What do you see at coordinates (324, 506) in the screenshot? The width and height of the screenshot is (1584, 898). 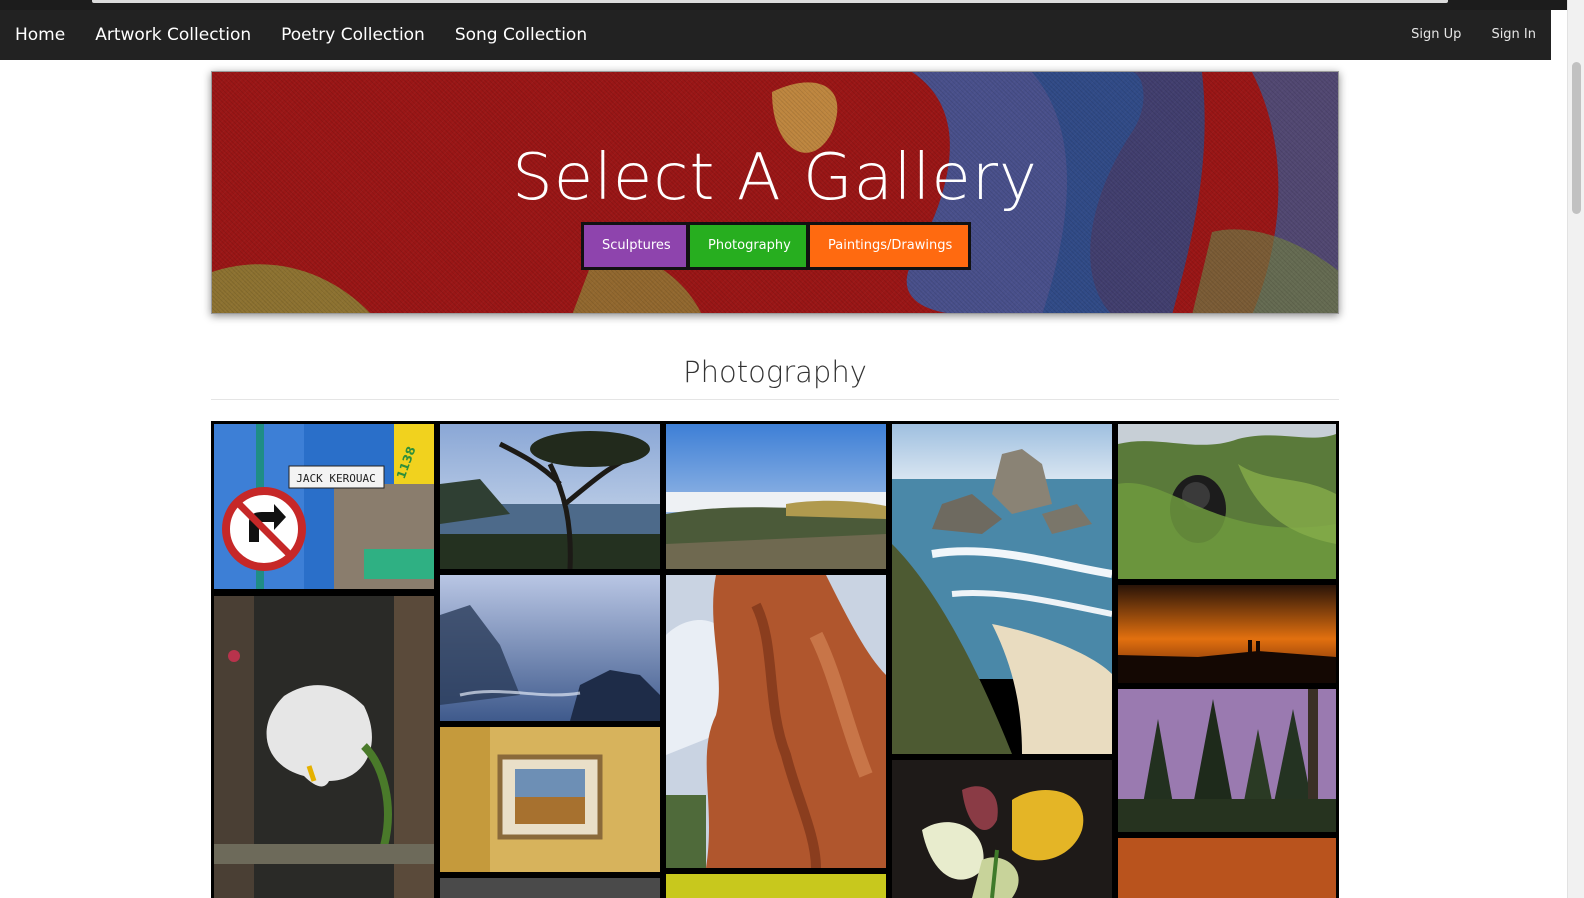 I see `photo-jack-kerouac-sign: JACK KEROUAC 1138` at bounding box center [324, 506].